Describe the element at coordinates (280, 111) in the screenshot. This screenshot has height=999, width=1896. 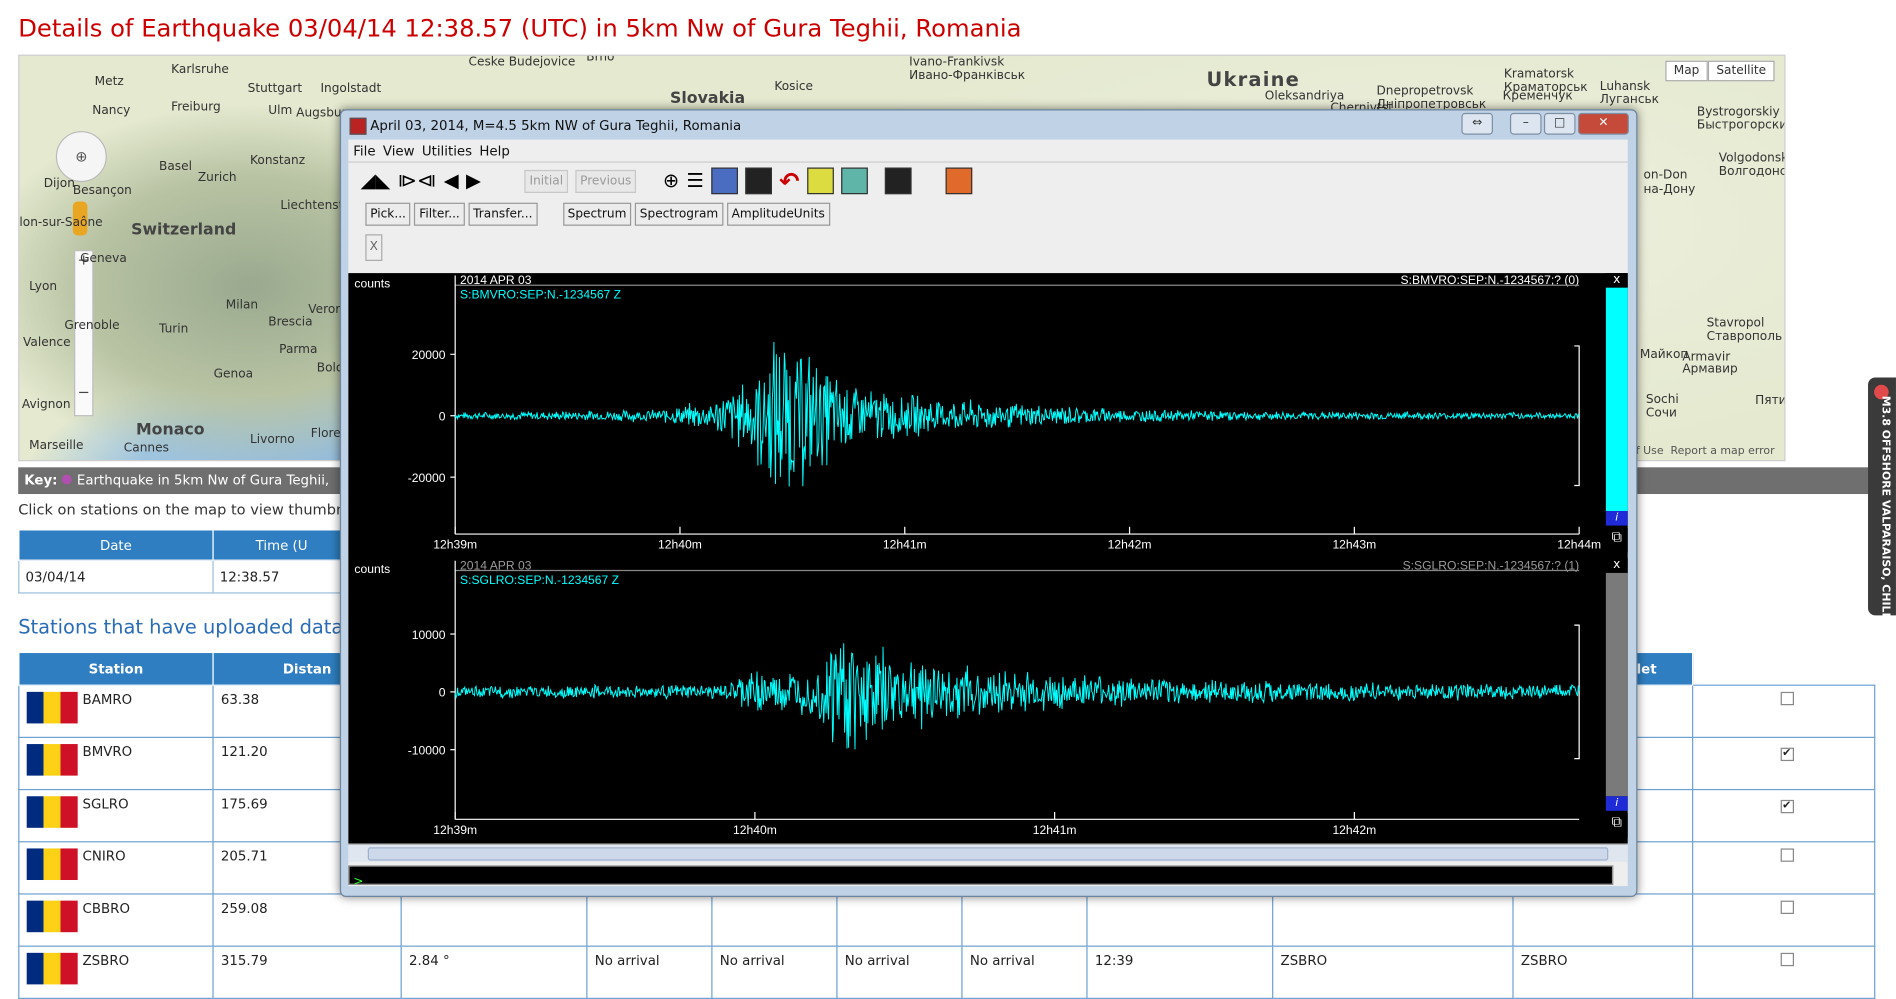
I see `map-label: Ulm` at that location.